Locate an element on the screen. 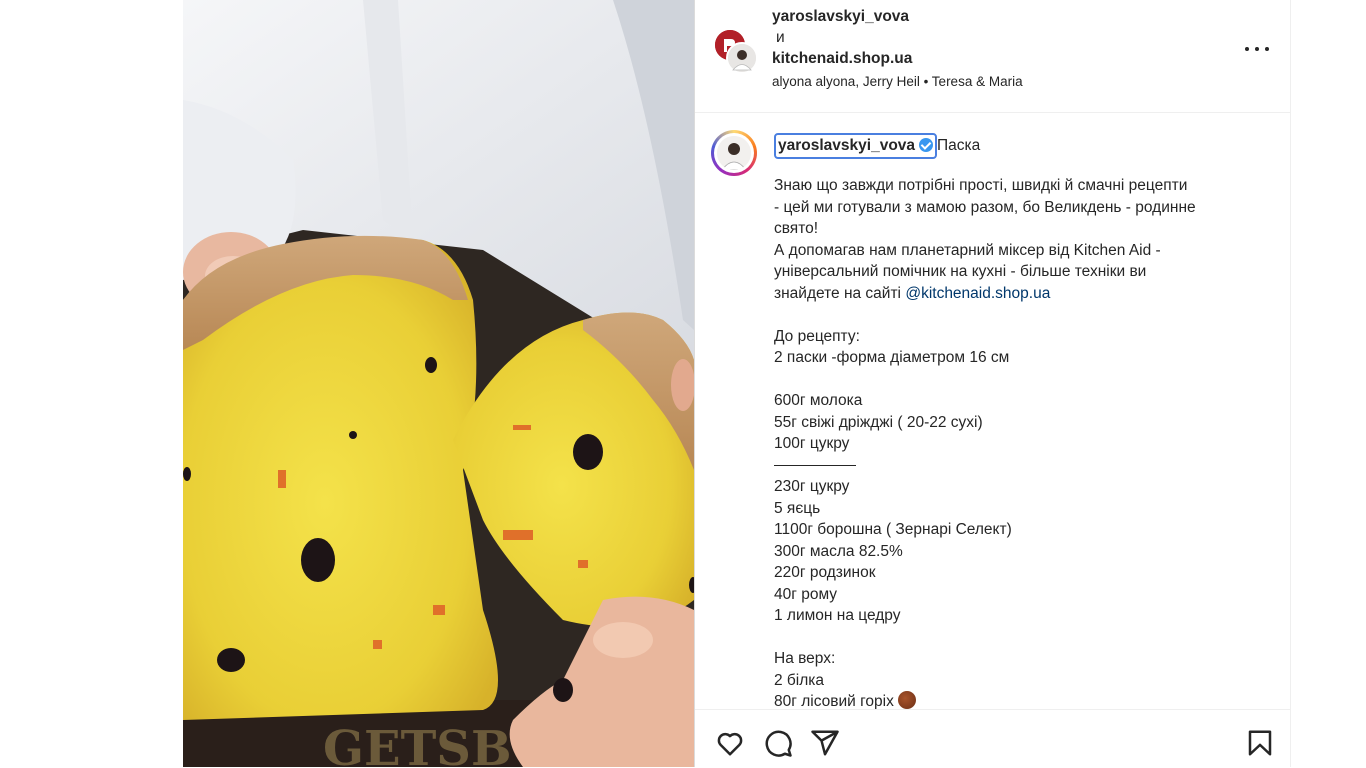 The height and width of the screenshot is (768, 1366). caption-line: 2 білка is located at coordinates (799, 680).